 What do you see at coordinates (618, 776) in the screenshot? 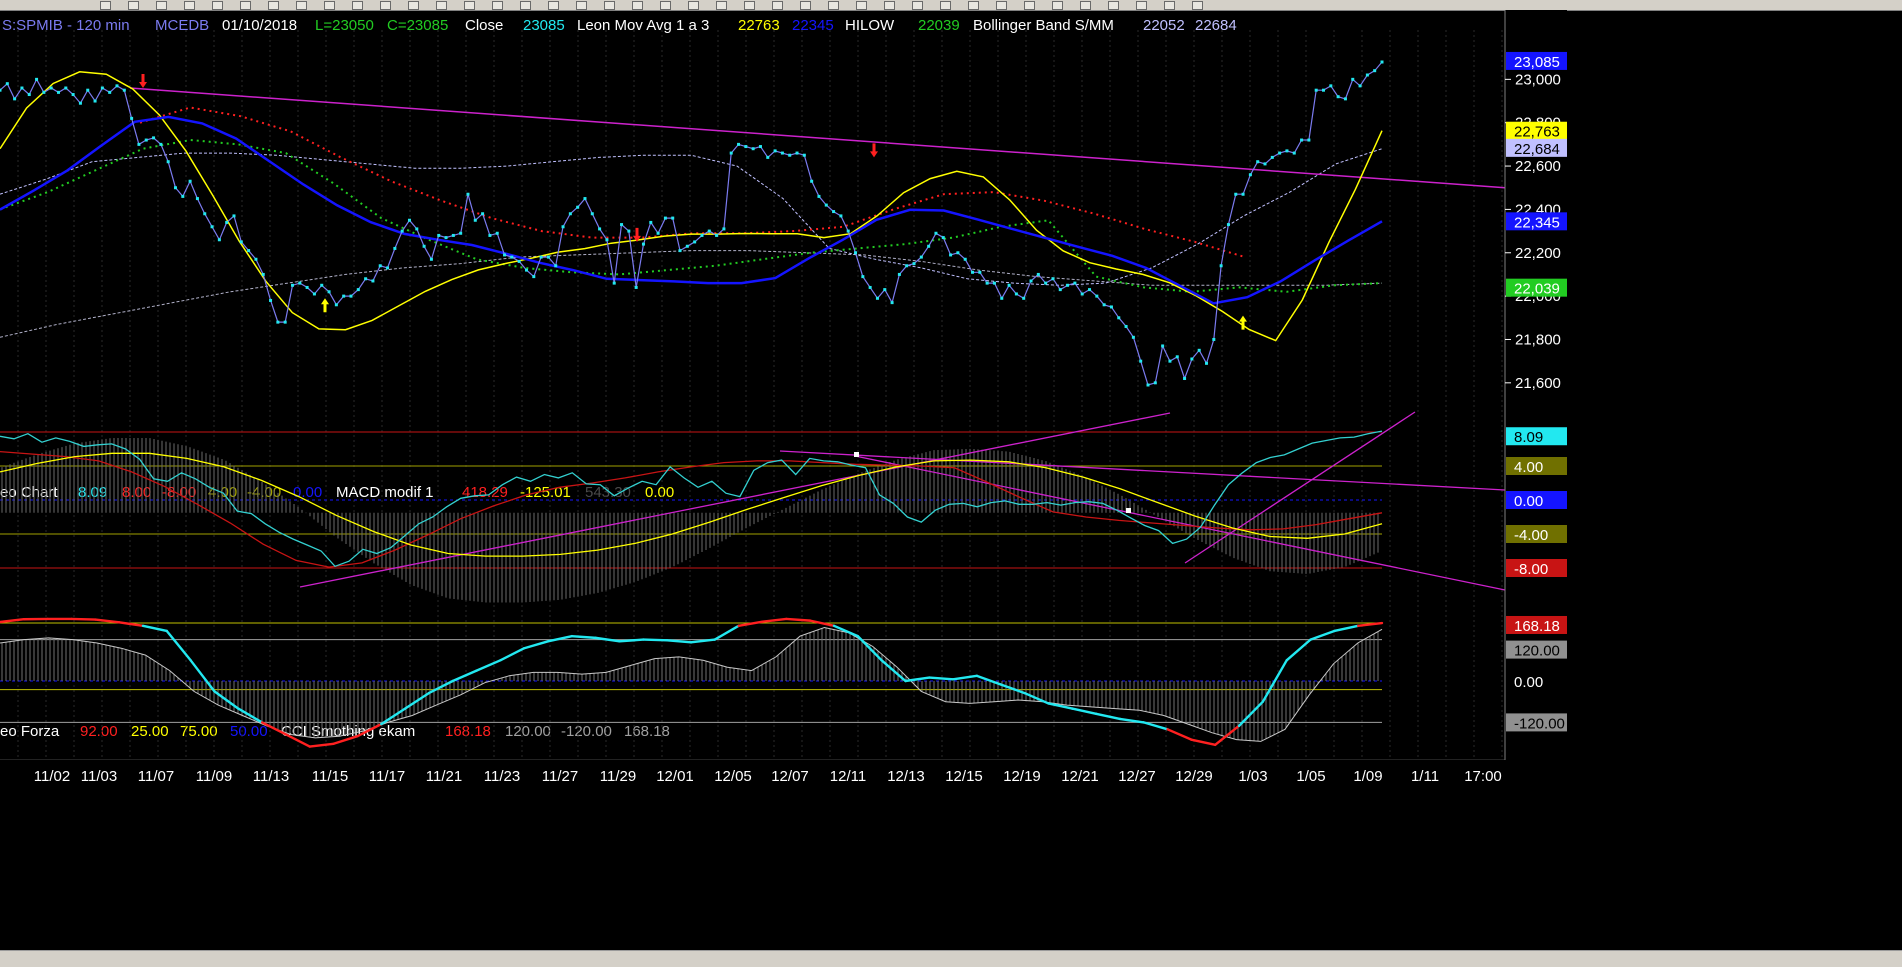
I see `date-tick-label: 11/29` at bounding box center [618, 776].